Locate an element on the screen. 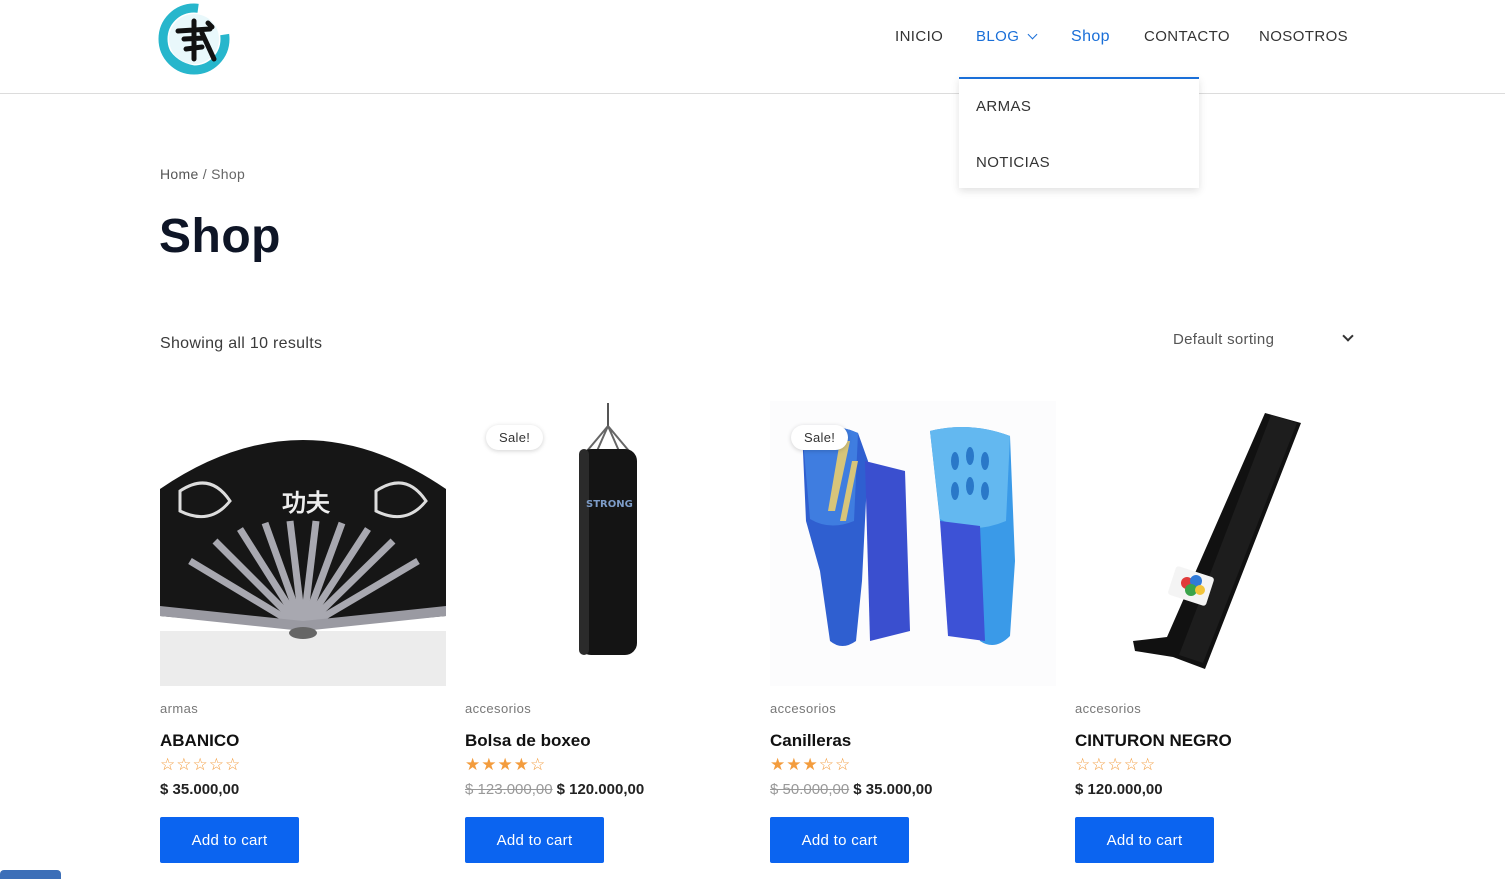 The width and height of the screenshot is (1505, 879). page-title: Shop is located at coordinates (220, 236).